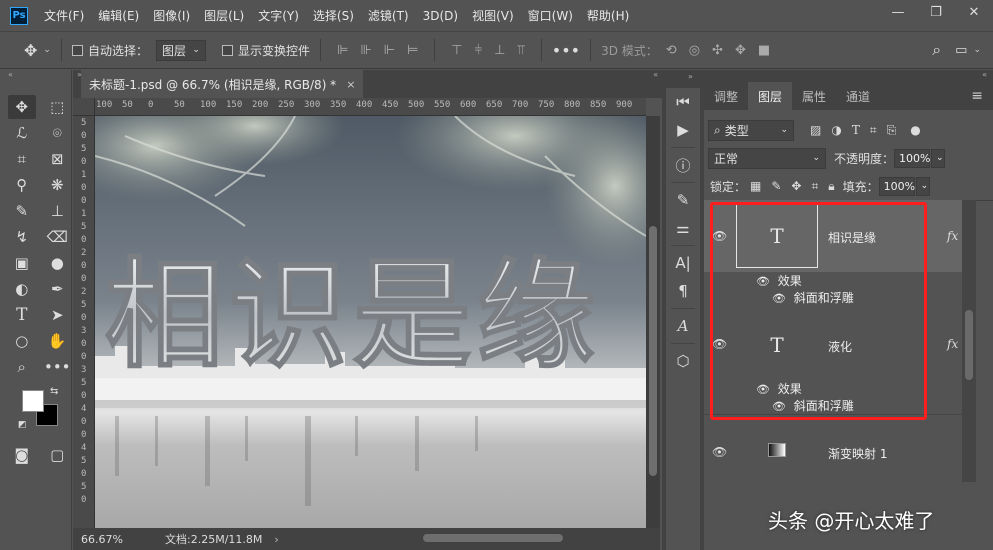 This screenshot has height=550, width=993. What do you see at coordinates (22, 455) in the screenshot?
I see `quick-mask-icon: ◙` at bounding box center [22, 455].